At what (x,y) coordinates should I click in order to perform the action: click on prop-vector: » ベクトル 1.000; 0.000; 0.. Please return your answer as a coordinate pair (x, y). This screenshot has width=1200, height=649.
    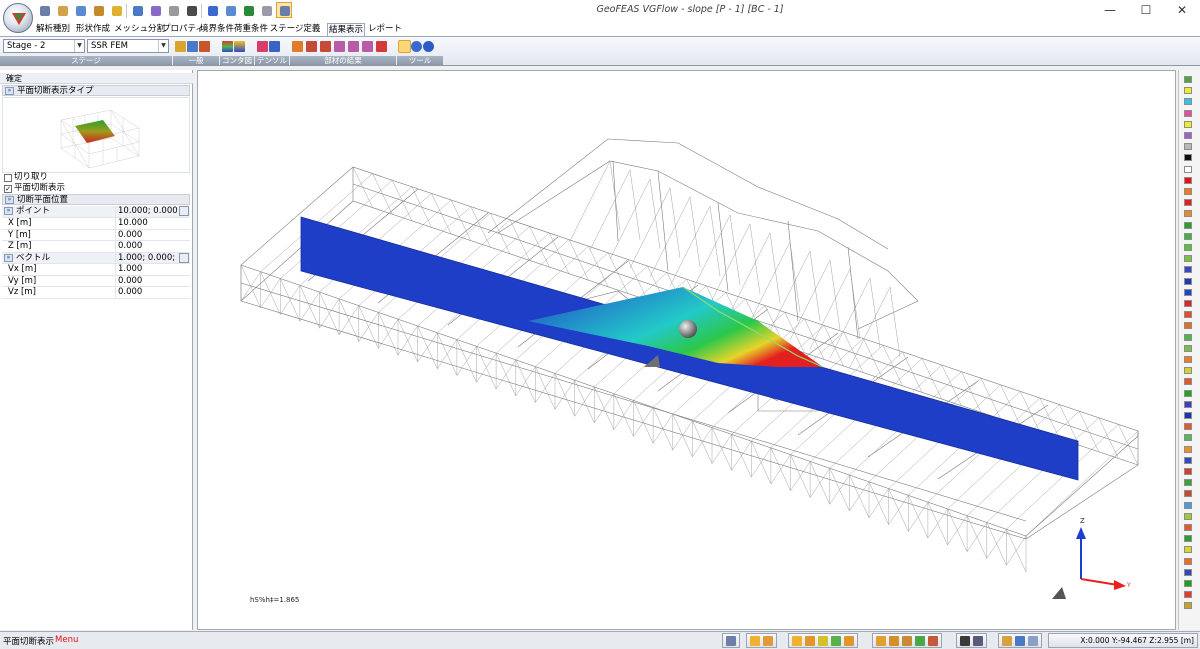
    Looking at the image, I should click on (96, 258).